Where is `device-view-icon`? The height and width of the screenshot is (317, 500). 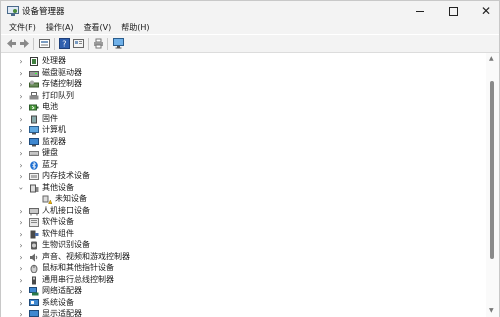
device-view-icon is located at coordinates (44, 43).